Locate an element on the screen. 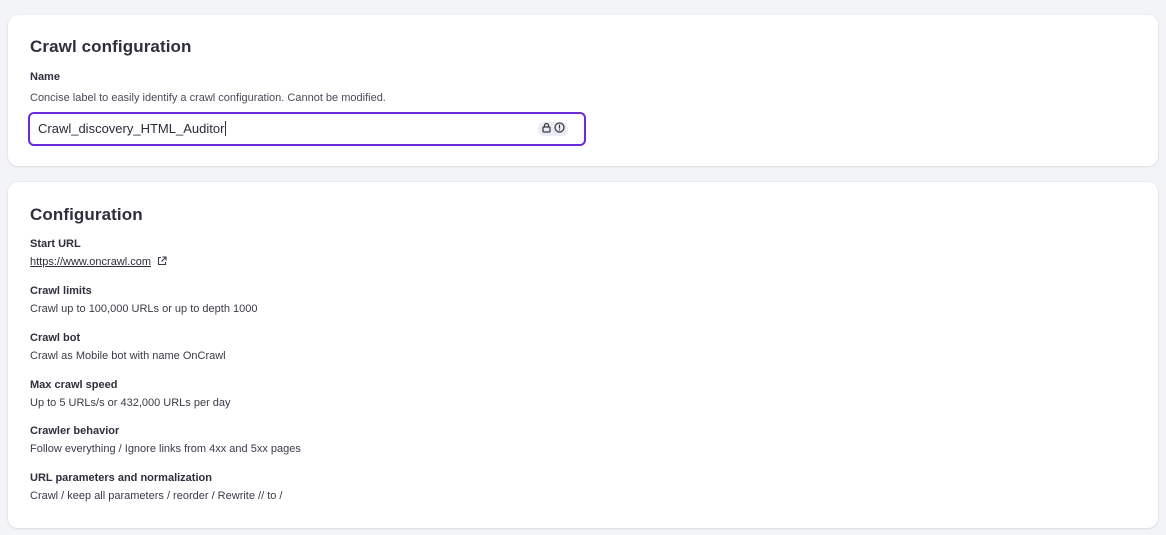 The width and height of the screenshot is (1166, 535). start-url-link: https://www.oncrawl.com is located at coordinates (90, 262).